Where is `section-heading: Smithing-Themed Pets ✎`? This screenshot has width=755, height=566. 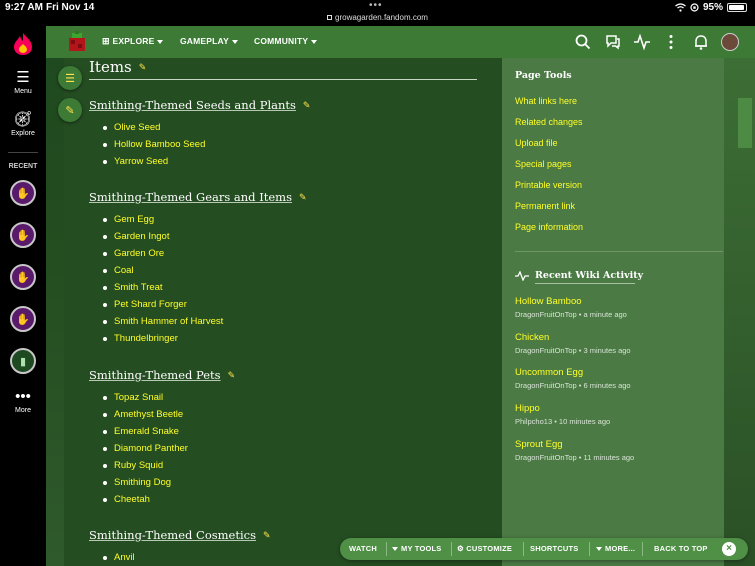 section-heading: Smithing-Themed Pets ✎ is located at coordinates (162, 375).